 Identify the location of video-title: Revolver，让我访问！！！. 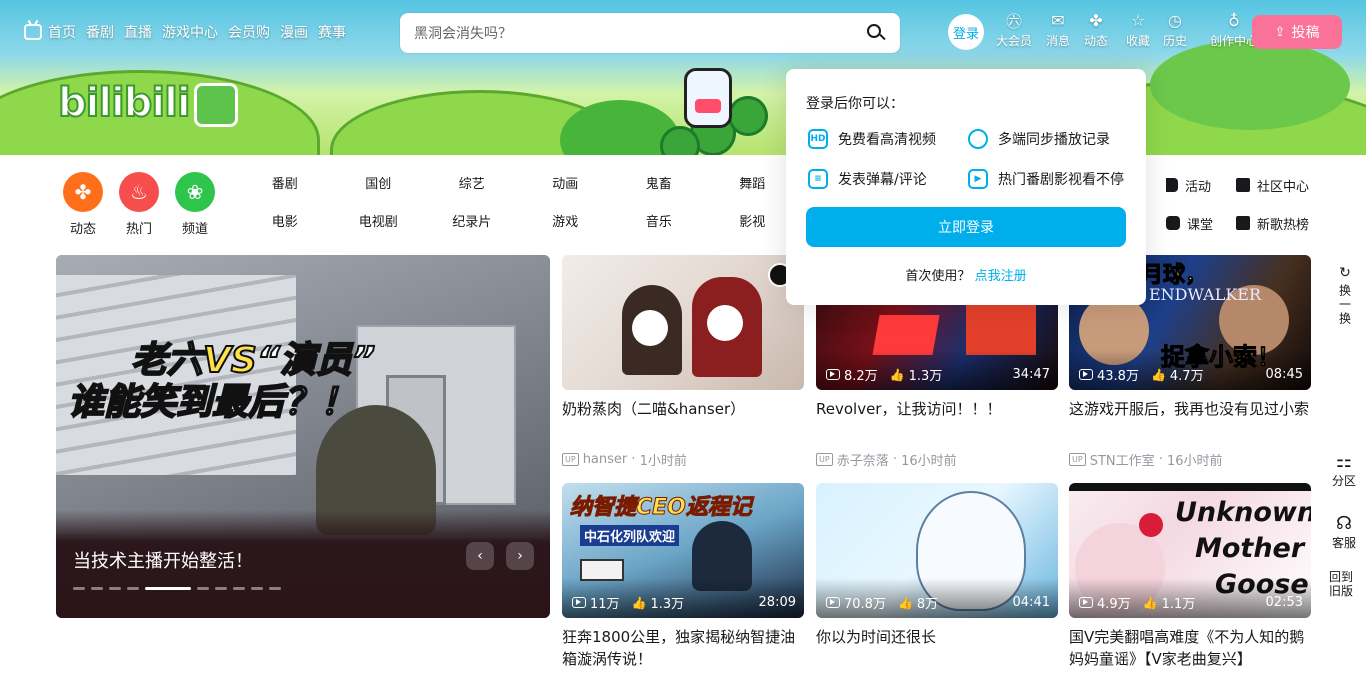
(937, 420).